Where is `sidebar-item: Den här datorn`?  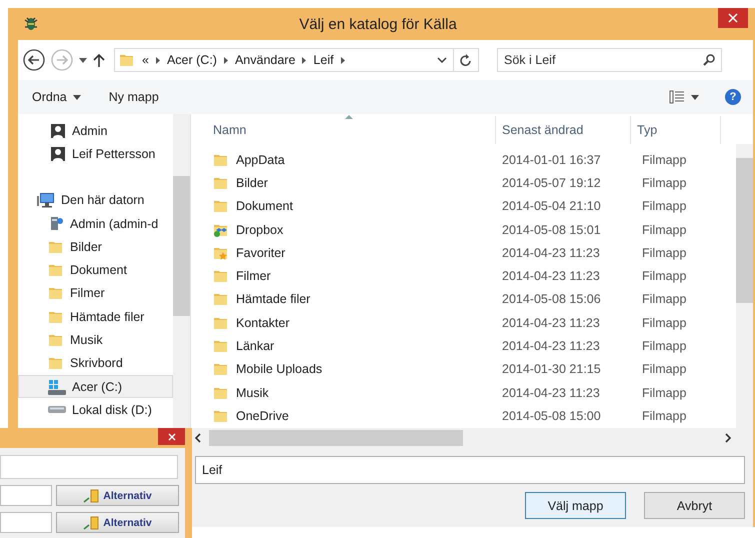 sidebar-item: Den här datorn is located at coordinates (95, 200).